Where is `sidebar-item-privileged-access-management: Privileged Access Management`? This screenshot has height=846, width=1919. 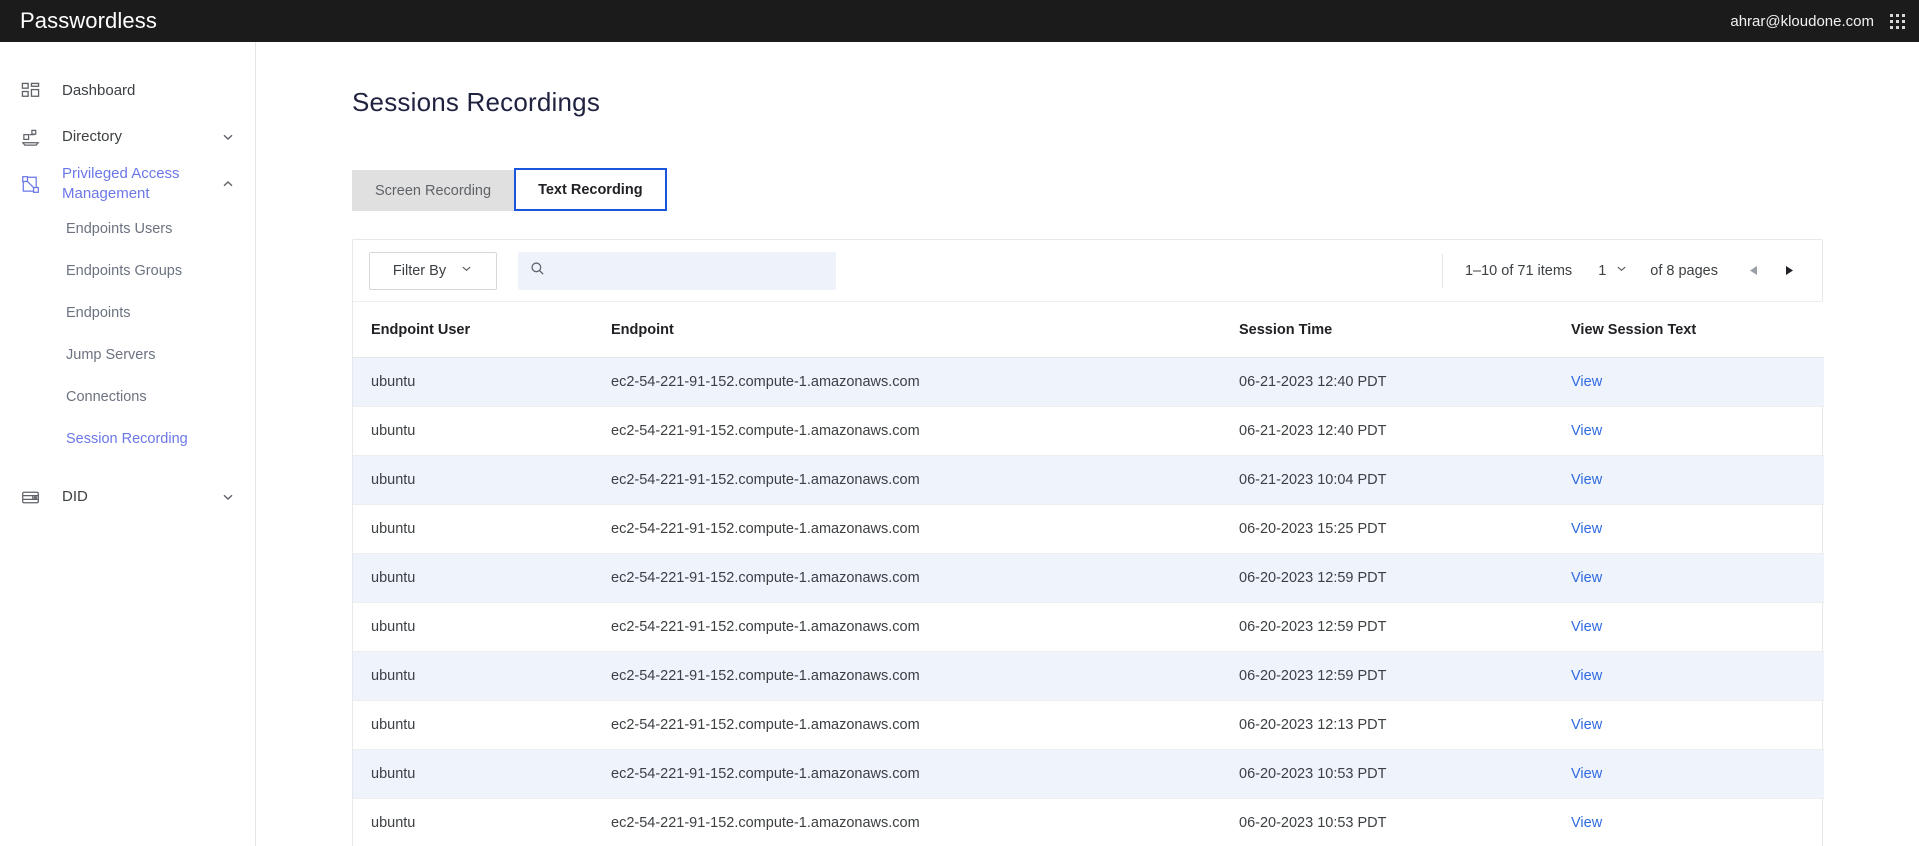 sidebar-item-privileged-access-management: Privileged Access Management is located at coordinates (127, 184).